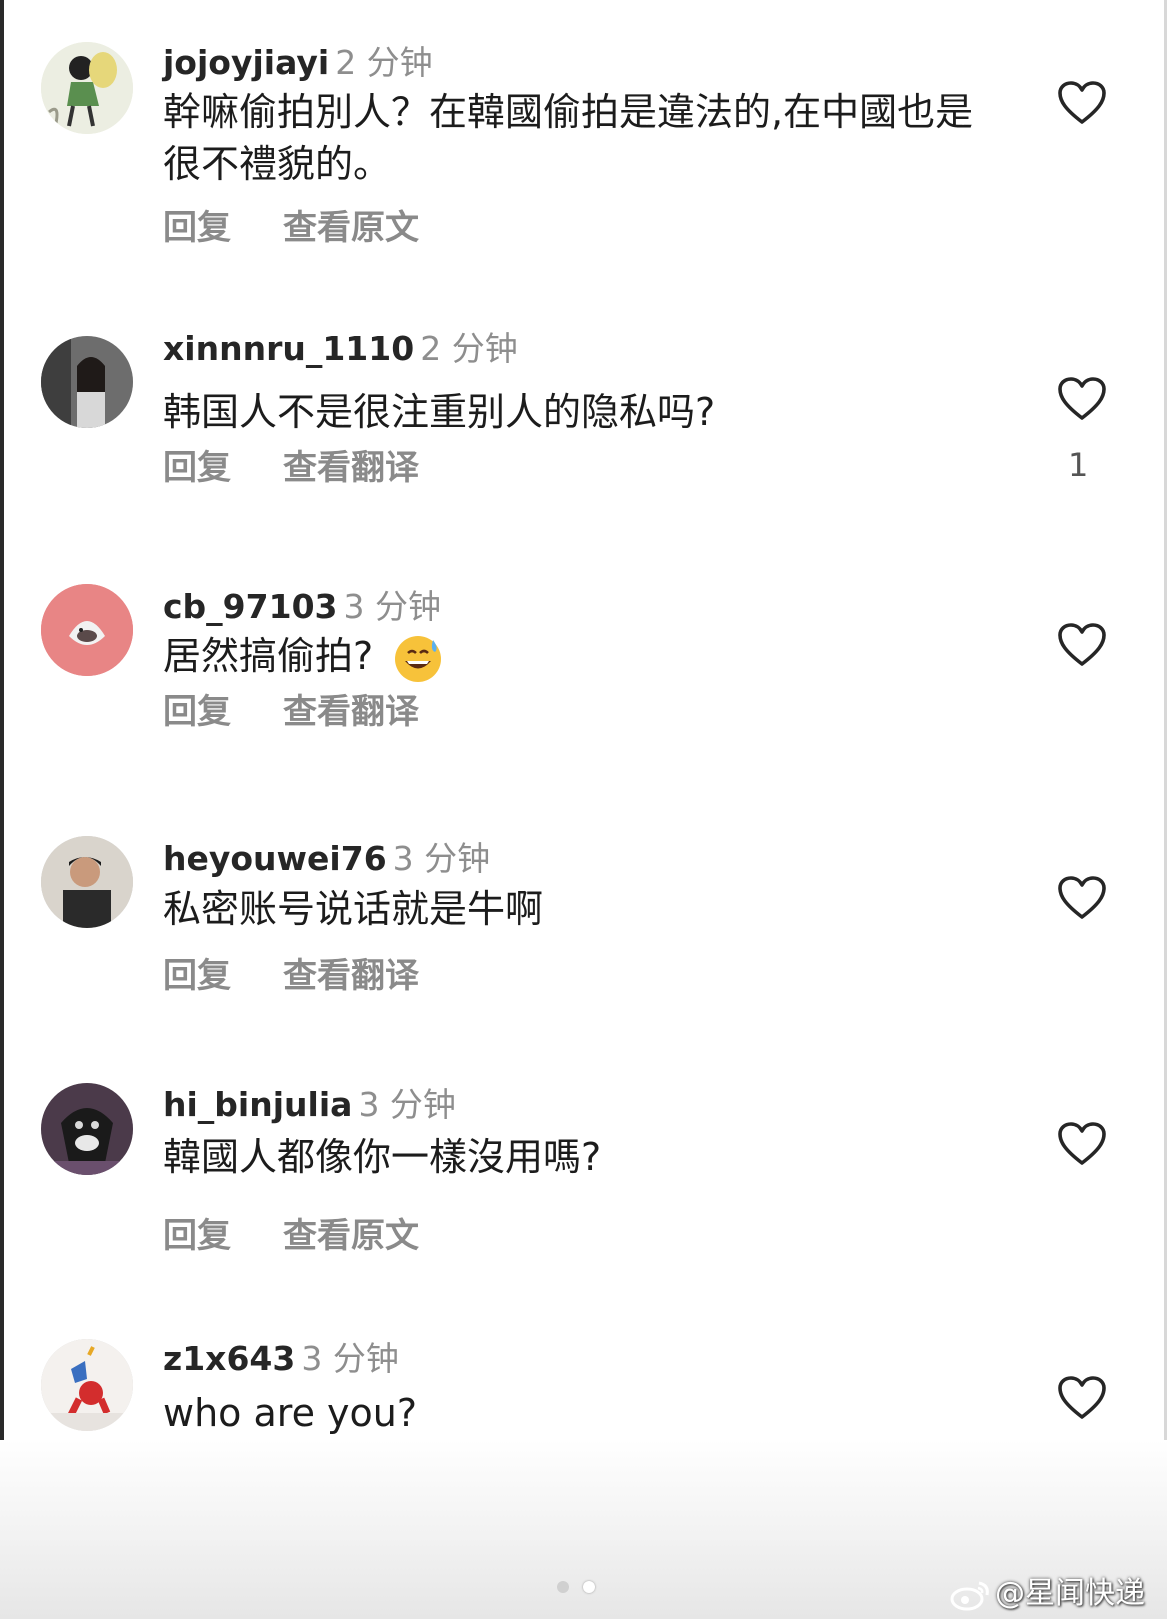  I want to click on like-count: 1, so click(1078, 465).